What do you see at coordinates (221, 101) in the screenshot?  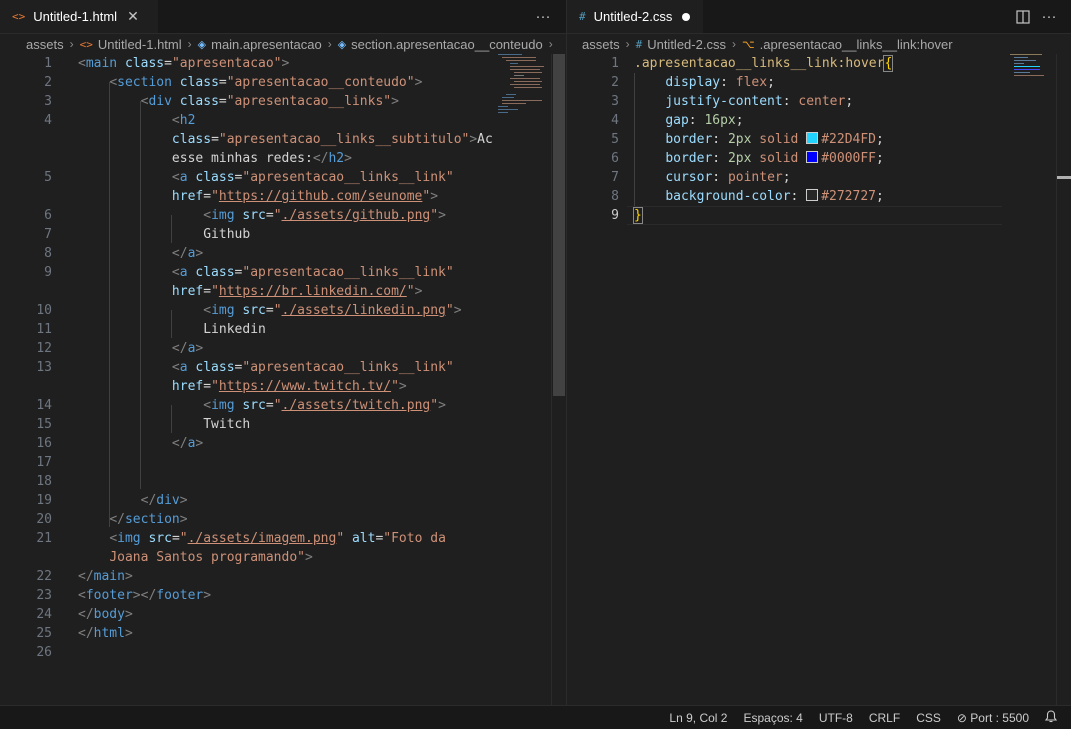 I see `code-line: 3 <div class="apresentacao__links">` at bounding box center [221, 101].